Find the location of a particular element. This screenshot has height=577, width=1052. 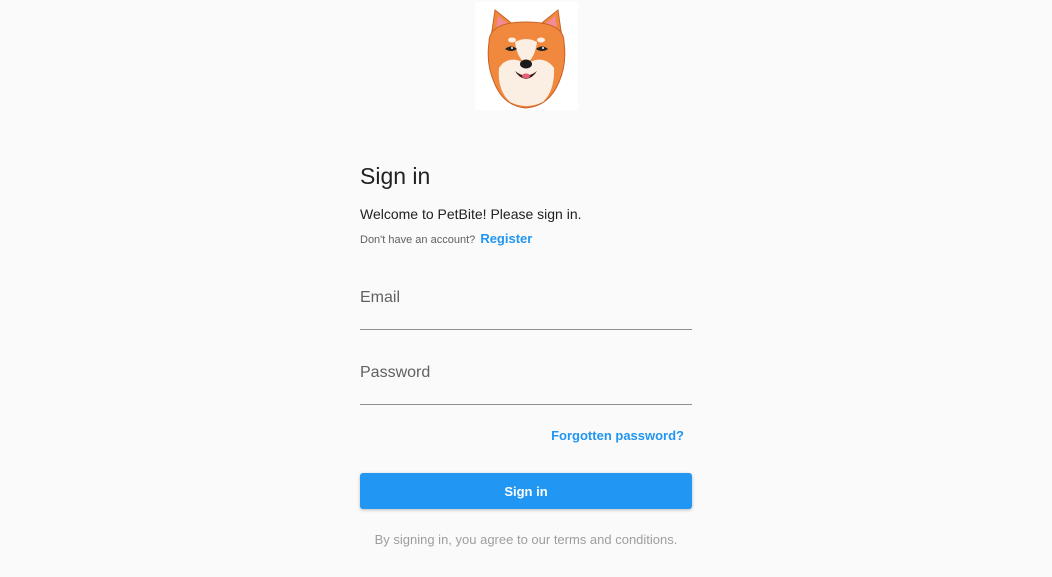

no-account-text: Don't have an account? is located at coordinates (418, 240).